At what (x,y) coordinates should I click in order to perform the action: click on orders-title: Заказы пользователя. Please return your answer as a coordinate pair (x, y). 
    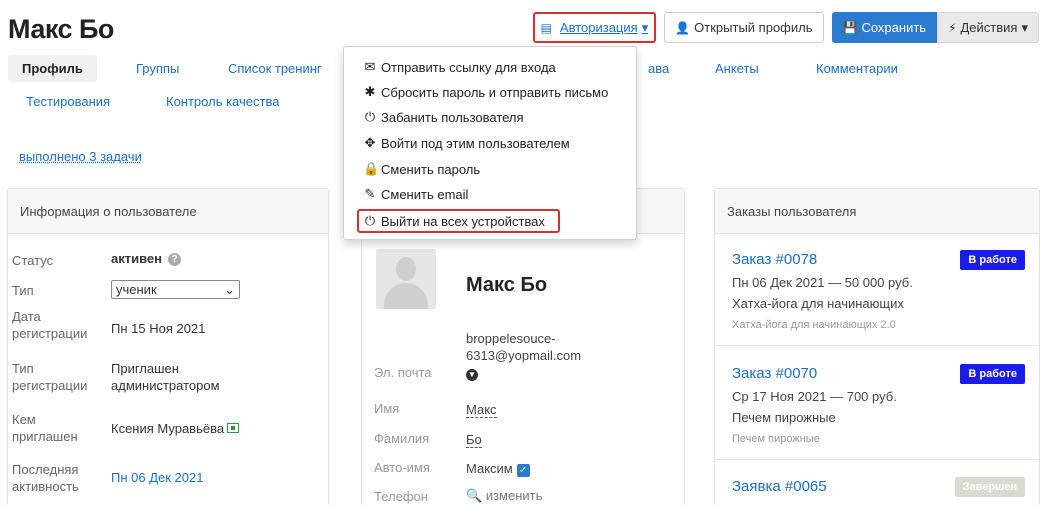
    Looking at the image, I should click on (877, 211).